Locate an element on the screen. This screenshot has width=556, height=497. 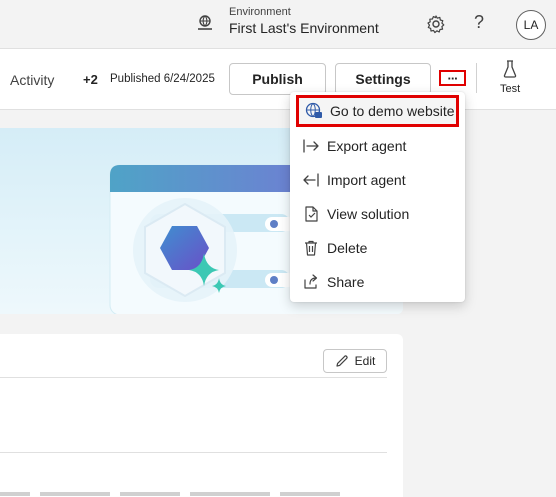
export-arrow-icon is located at coordinates (311, 146).